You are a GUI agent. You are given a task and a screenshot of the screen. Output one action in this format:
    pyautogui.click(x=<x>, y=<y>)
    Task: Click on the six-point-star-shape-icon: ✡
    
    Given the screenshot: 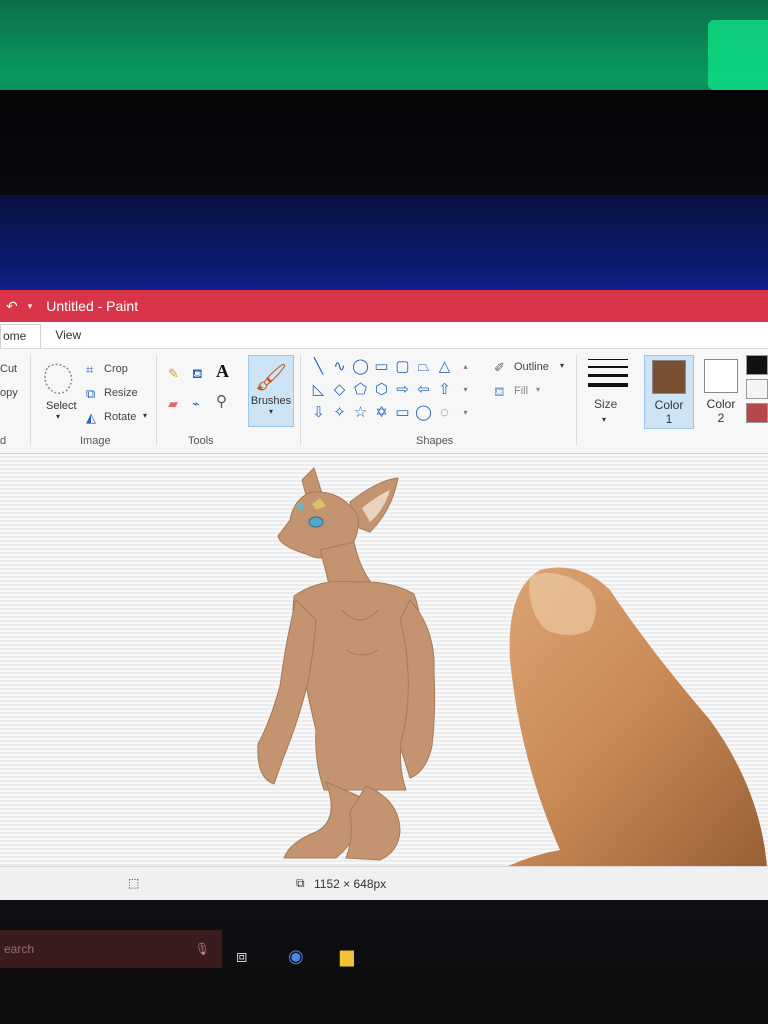 What is the action you would take?
    pyautogui.click(x=381, y=413)
    